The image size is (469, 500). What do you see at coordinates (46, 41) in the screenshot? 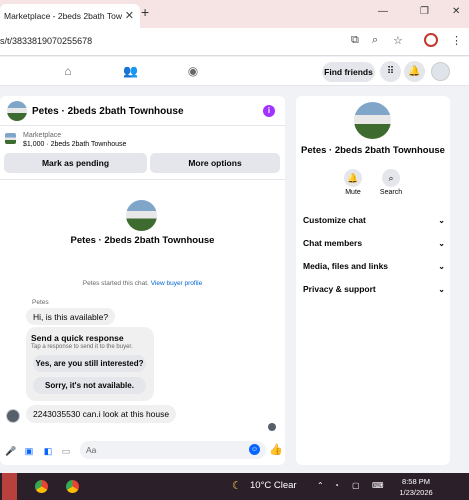
I see `url-text: s/t/3833819070255678` at bounding box center [46, 41].